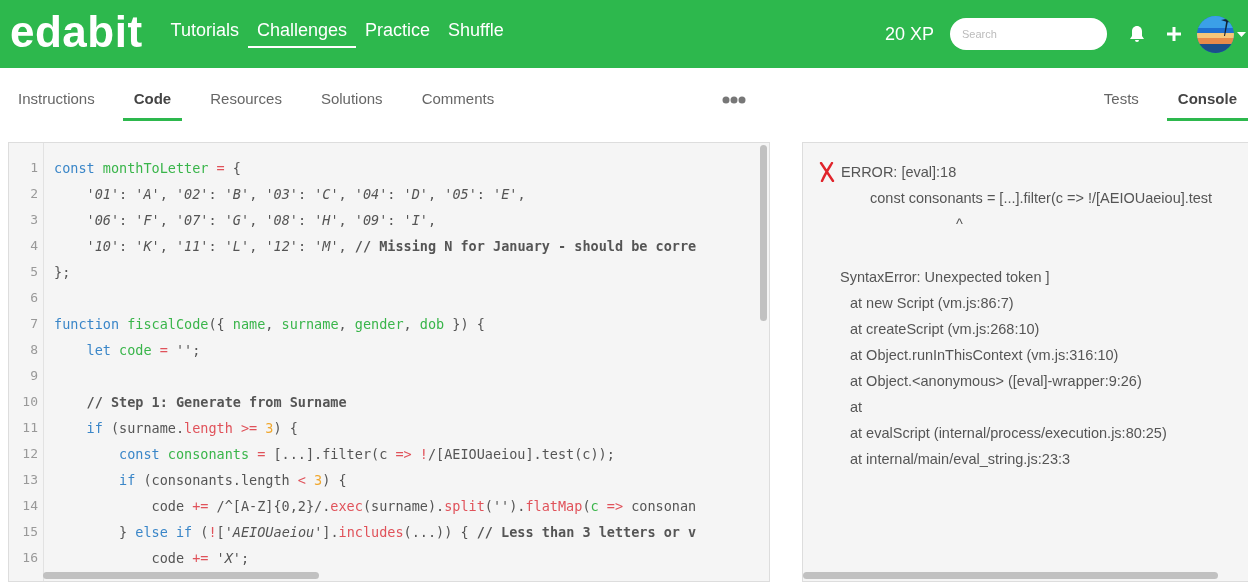 Image resolution: width=1248 pixels, height=586 pixels. What do you see at coordinates (932, 303) in the screenshot?
I see `stack-trace-line: at new Script (vm.js:86:7)` at bounding box center [932, 303].